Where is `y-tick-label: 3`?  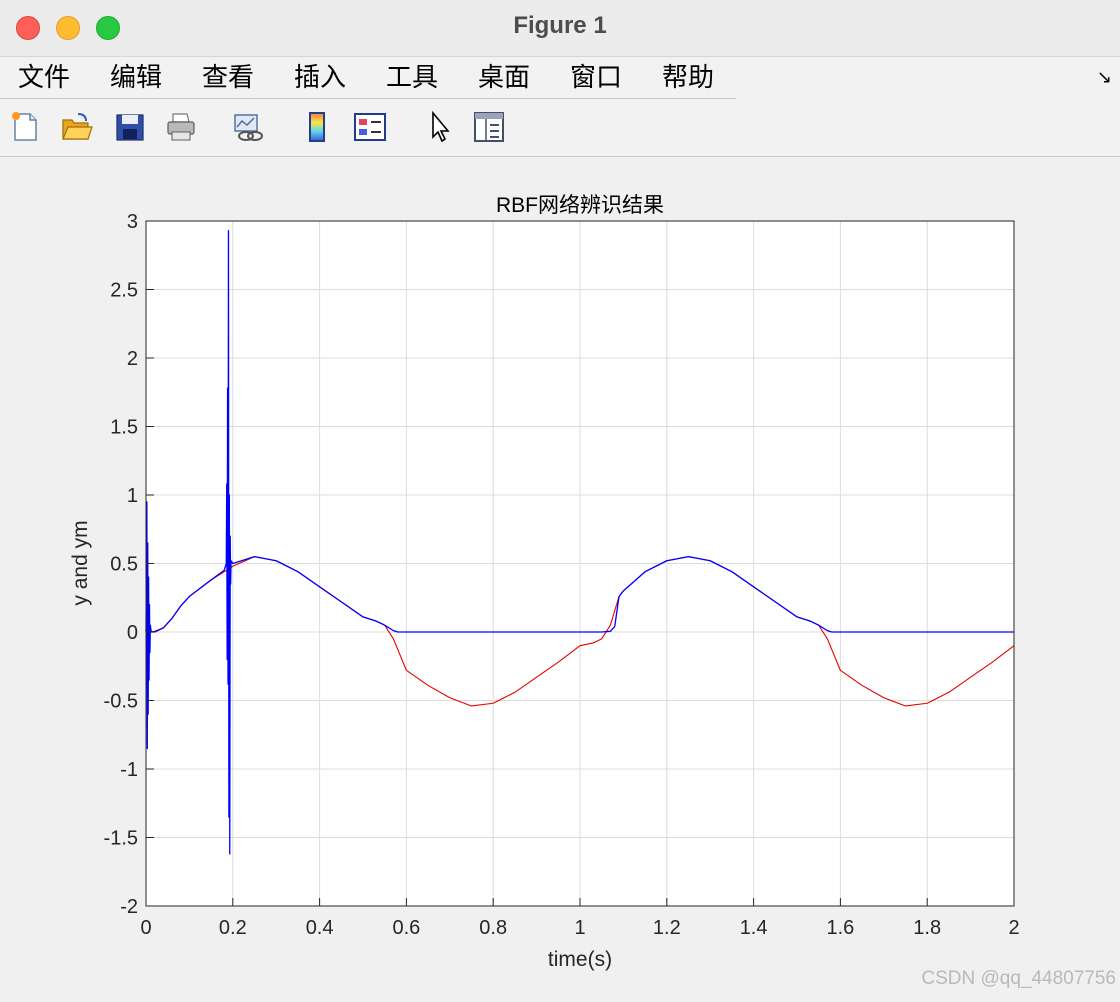 y-tick-label: 3 is located at coordinates (132, 222).